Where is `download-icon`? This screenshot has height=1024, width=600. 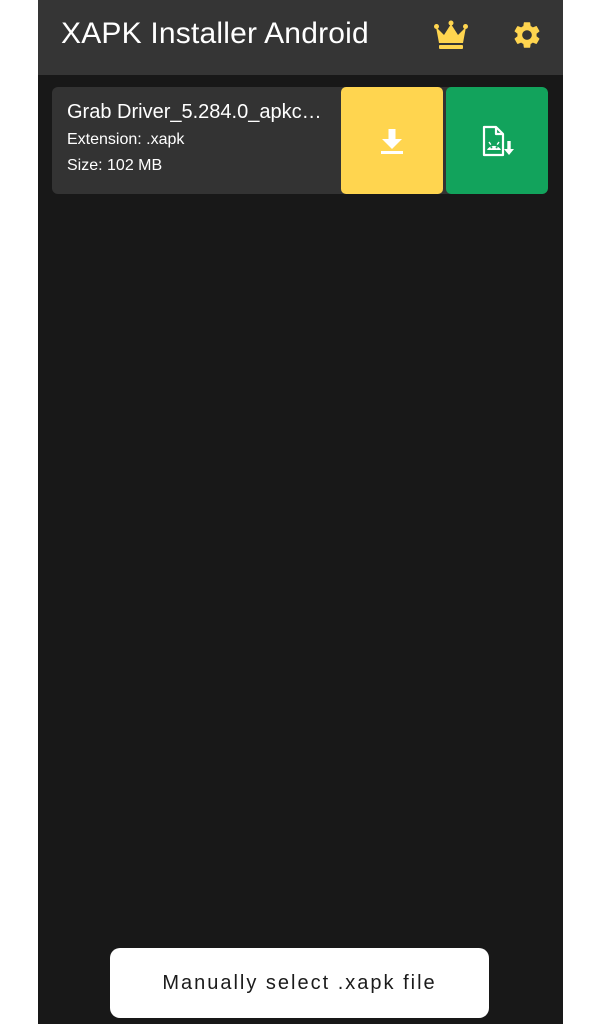
download-icon is located at coordinates (392, 141).